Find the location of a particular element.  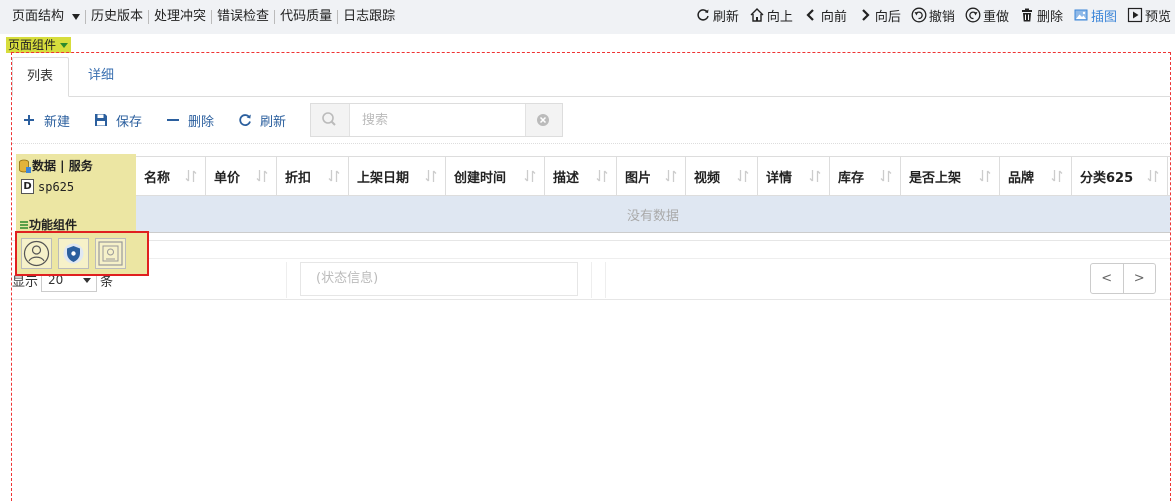

column-header-label: 是否上架 is located at coordinates (935, 178).